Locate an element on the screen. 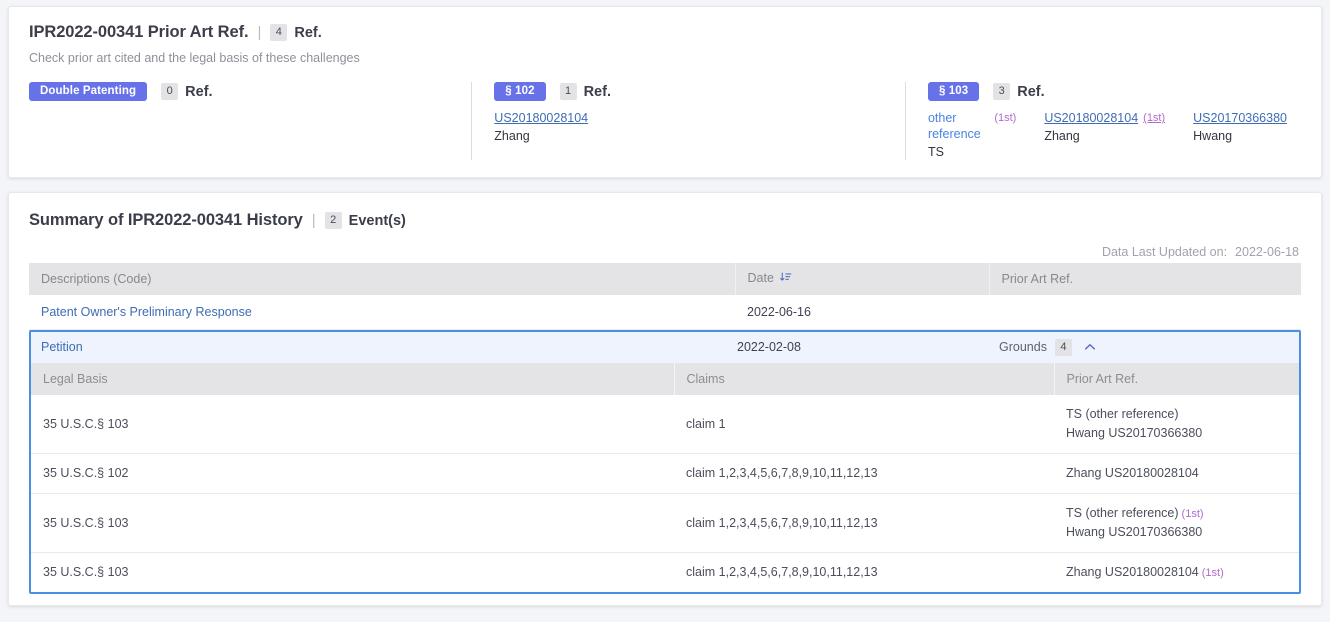 The width and height of the screenshot is (1330, 622). bucket-header: § 103 3 Ref. is located at coordinates (1107, 91).